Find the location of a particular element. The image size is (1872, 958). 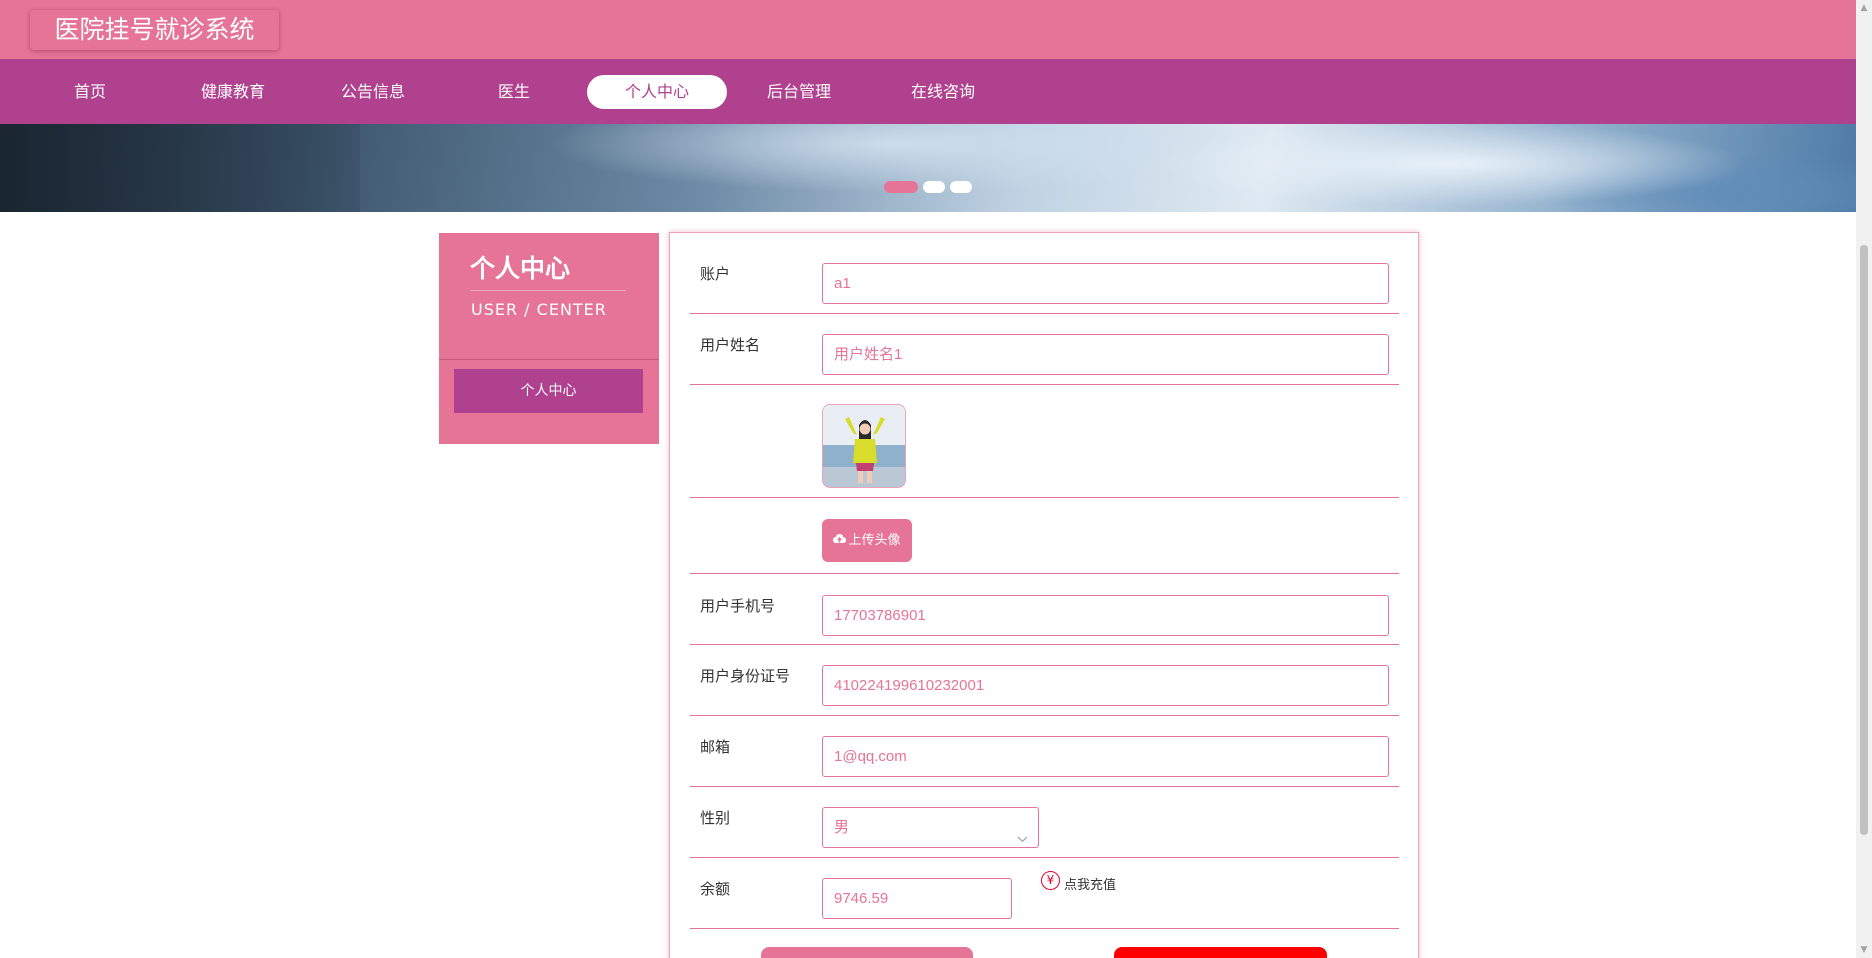

form-row-phone: 用户手机号 17703786901 is located at coordinates (1044, 609).